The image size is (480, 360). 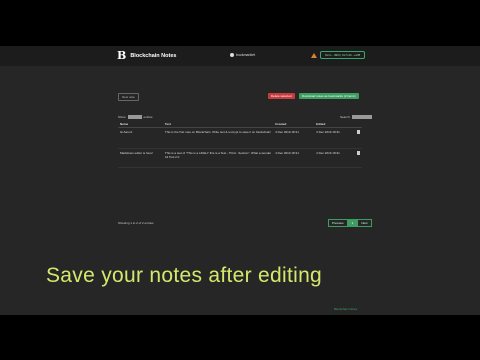 I want to click on metamask-icon, so click(x=314, y=55).